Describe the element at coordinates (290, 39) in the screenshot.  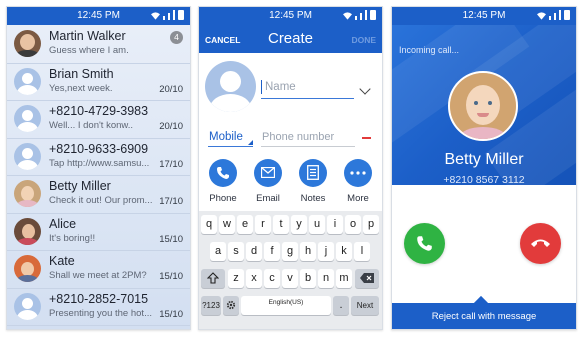
I see `create-header: CANCEL Create DONE` at that location.